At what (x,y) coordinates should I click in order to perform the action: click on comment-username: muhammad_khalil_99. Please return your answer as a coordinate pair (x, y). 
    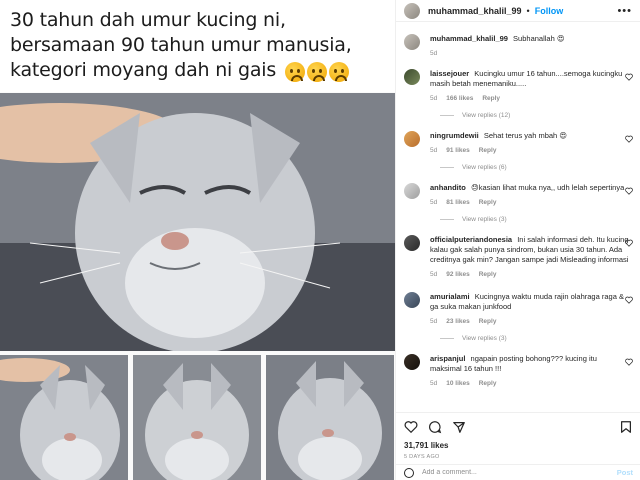
    Looking at the image, I should click on (469, 38).